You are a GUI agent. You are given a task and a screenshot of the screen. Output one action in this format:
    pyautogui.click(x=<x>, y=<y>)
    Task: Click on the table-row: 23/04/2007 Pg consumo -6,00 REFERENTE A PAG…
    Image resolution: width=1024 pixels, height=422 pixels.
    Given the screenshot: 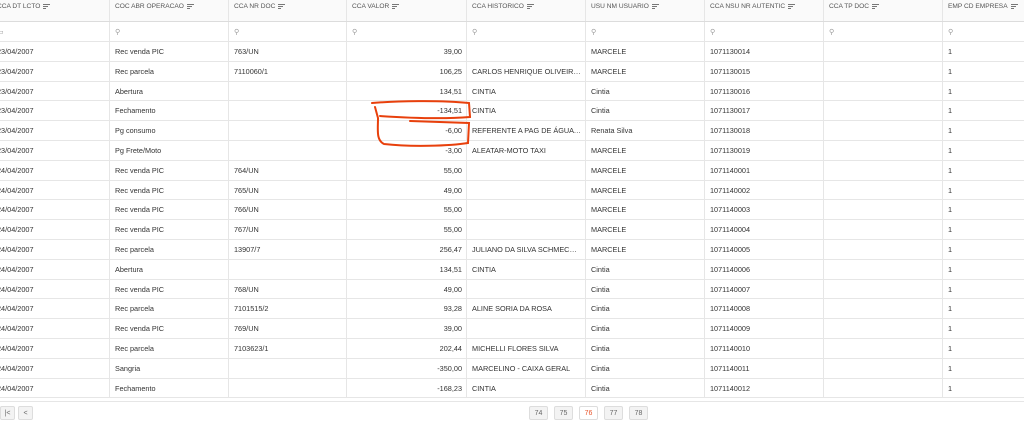 What is the action you would take?
    pyautogui.click(x=512, y=131)
    